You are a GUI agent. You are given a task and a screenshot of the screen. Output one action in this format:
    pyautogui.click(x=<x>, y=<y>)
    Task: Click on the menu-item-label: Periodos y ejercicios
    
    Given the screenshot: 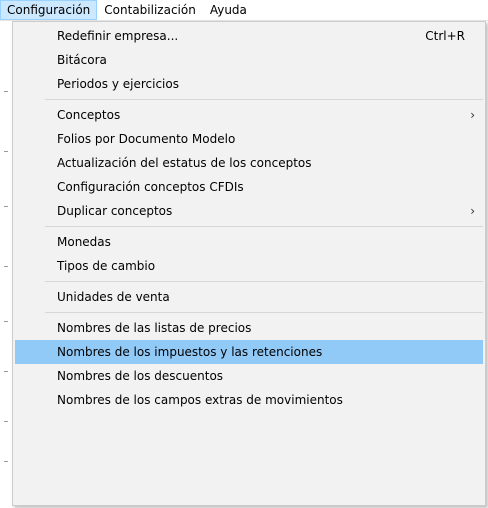 What is the action you would take?
    pyautogui.click(x=118, y=84)
    